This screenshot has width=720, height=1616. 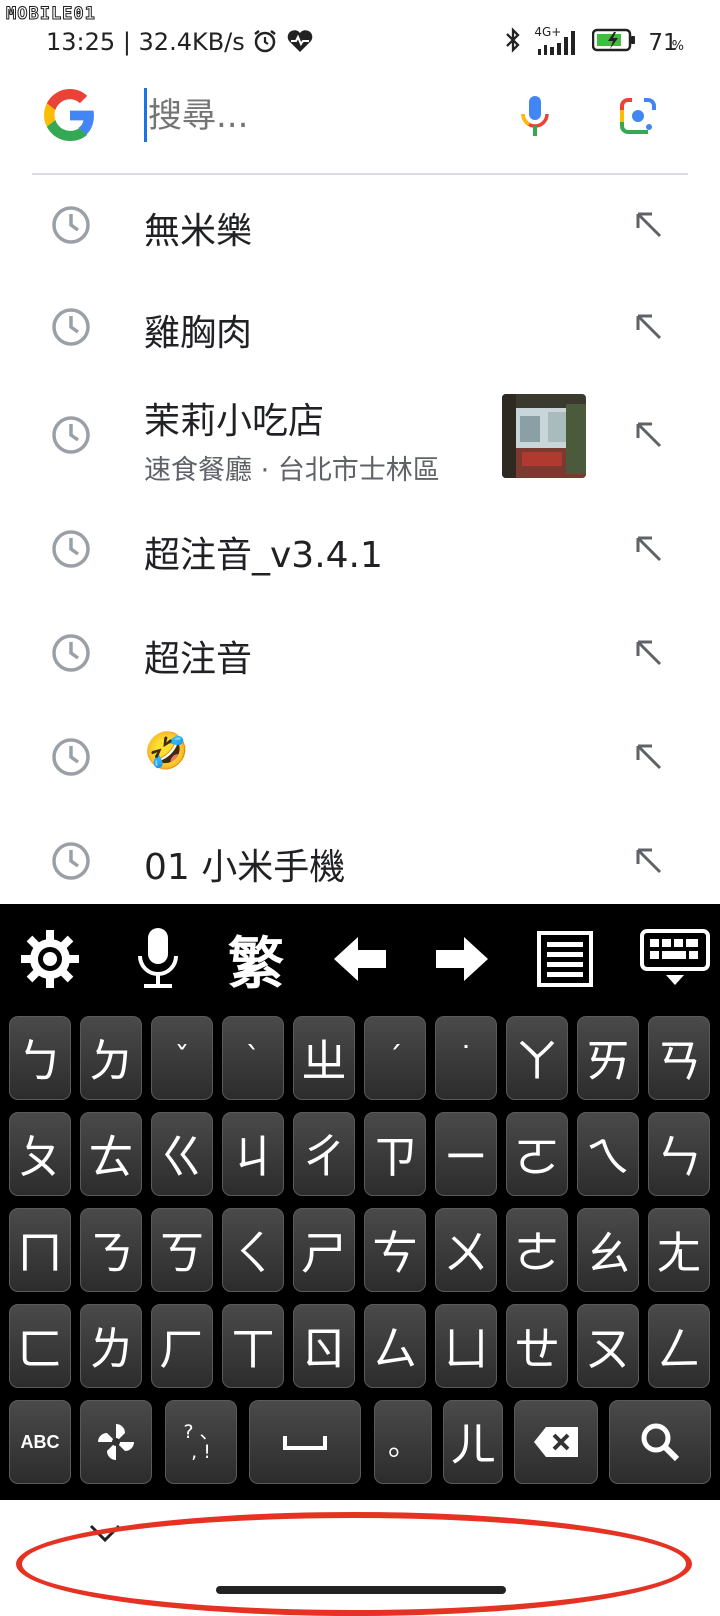 I want to click on signal-icon: 4G+, so click(x=557, y=41).